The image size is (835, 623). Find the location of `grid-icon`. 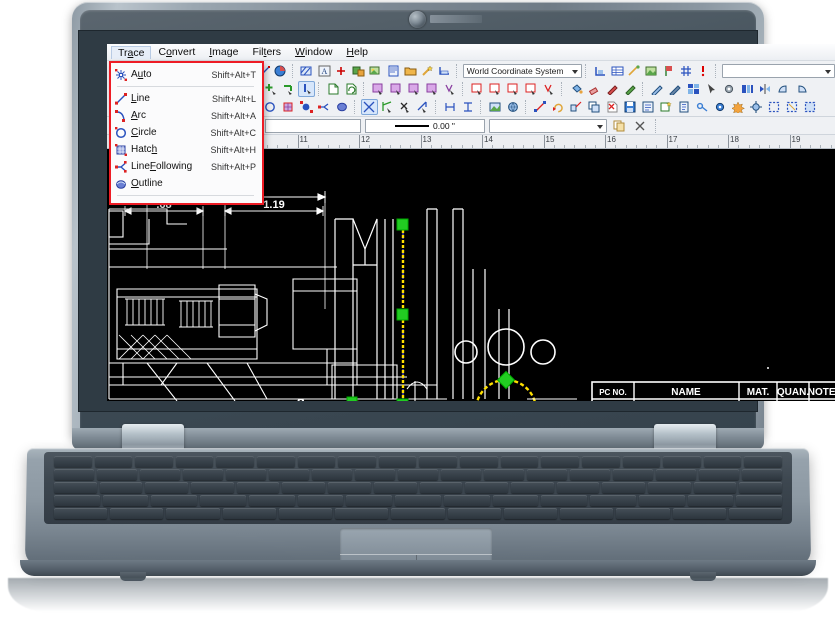

grid-icon is located at coordinates (686, 71).